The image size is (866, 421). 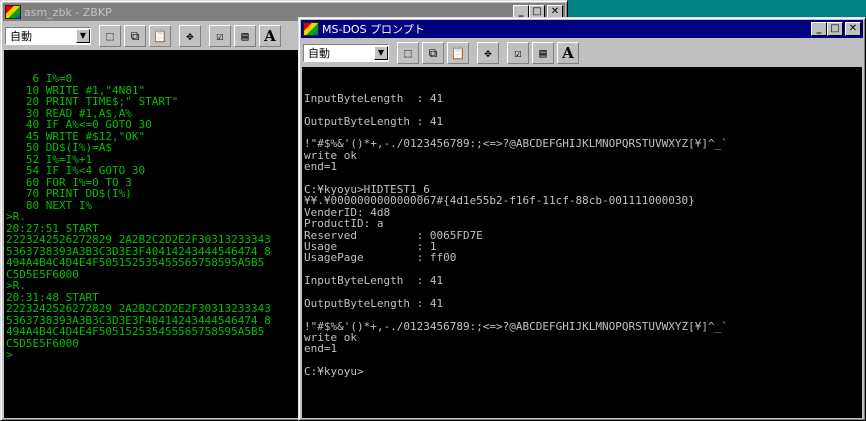 What do you see at coordinates (380, 258) in the screenshot?
I see `console-line: UsagePage : ff00` at bounding box center [380, 258].